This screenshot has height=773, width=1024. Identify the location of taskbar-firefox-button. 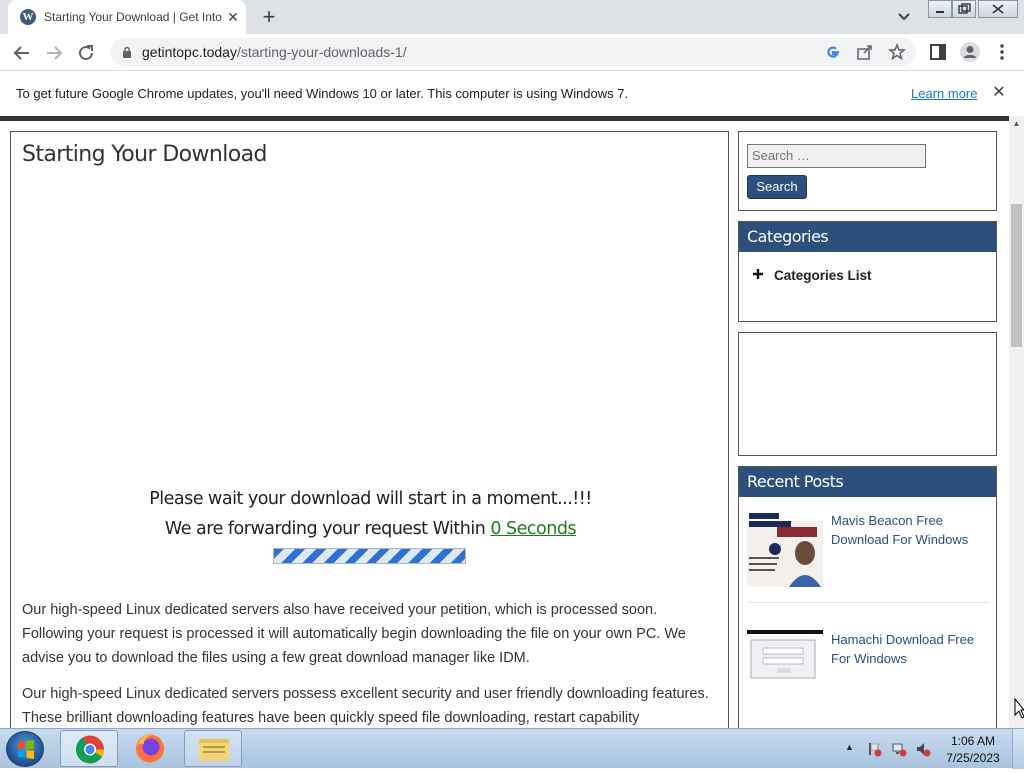
(150, 748).